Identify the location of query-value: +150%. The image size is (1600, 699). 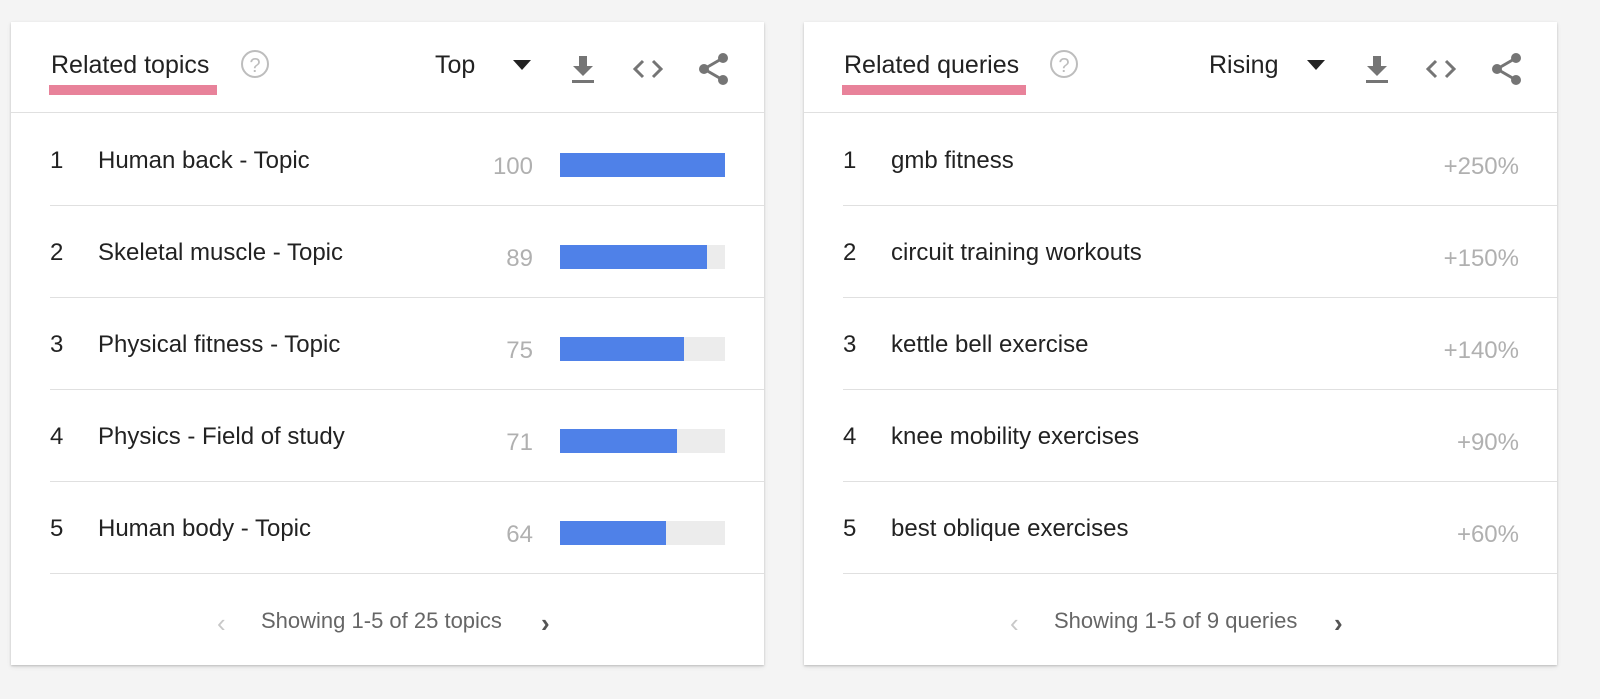
(1481, 258).